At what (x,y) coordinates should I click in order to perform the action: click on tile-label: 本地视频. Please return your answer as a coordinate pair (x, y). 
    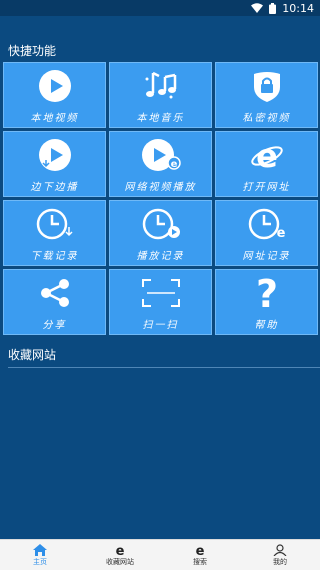
    Looking at the image, I should click on (54, 118).